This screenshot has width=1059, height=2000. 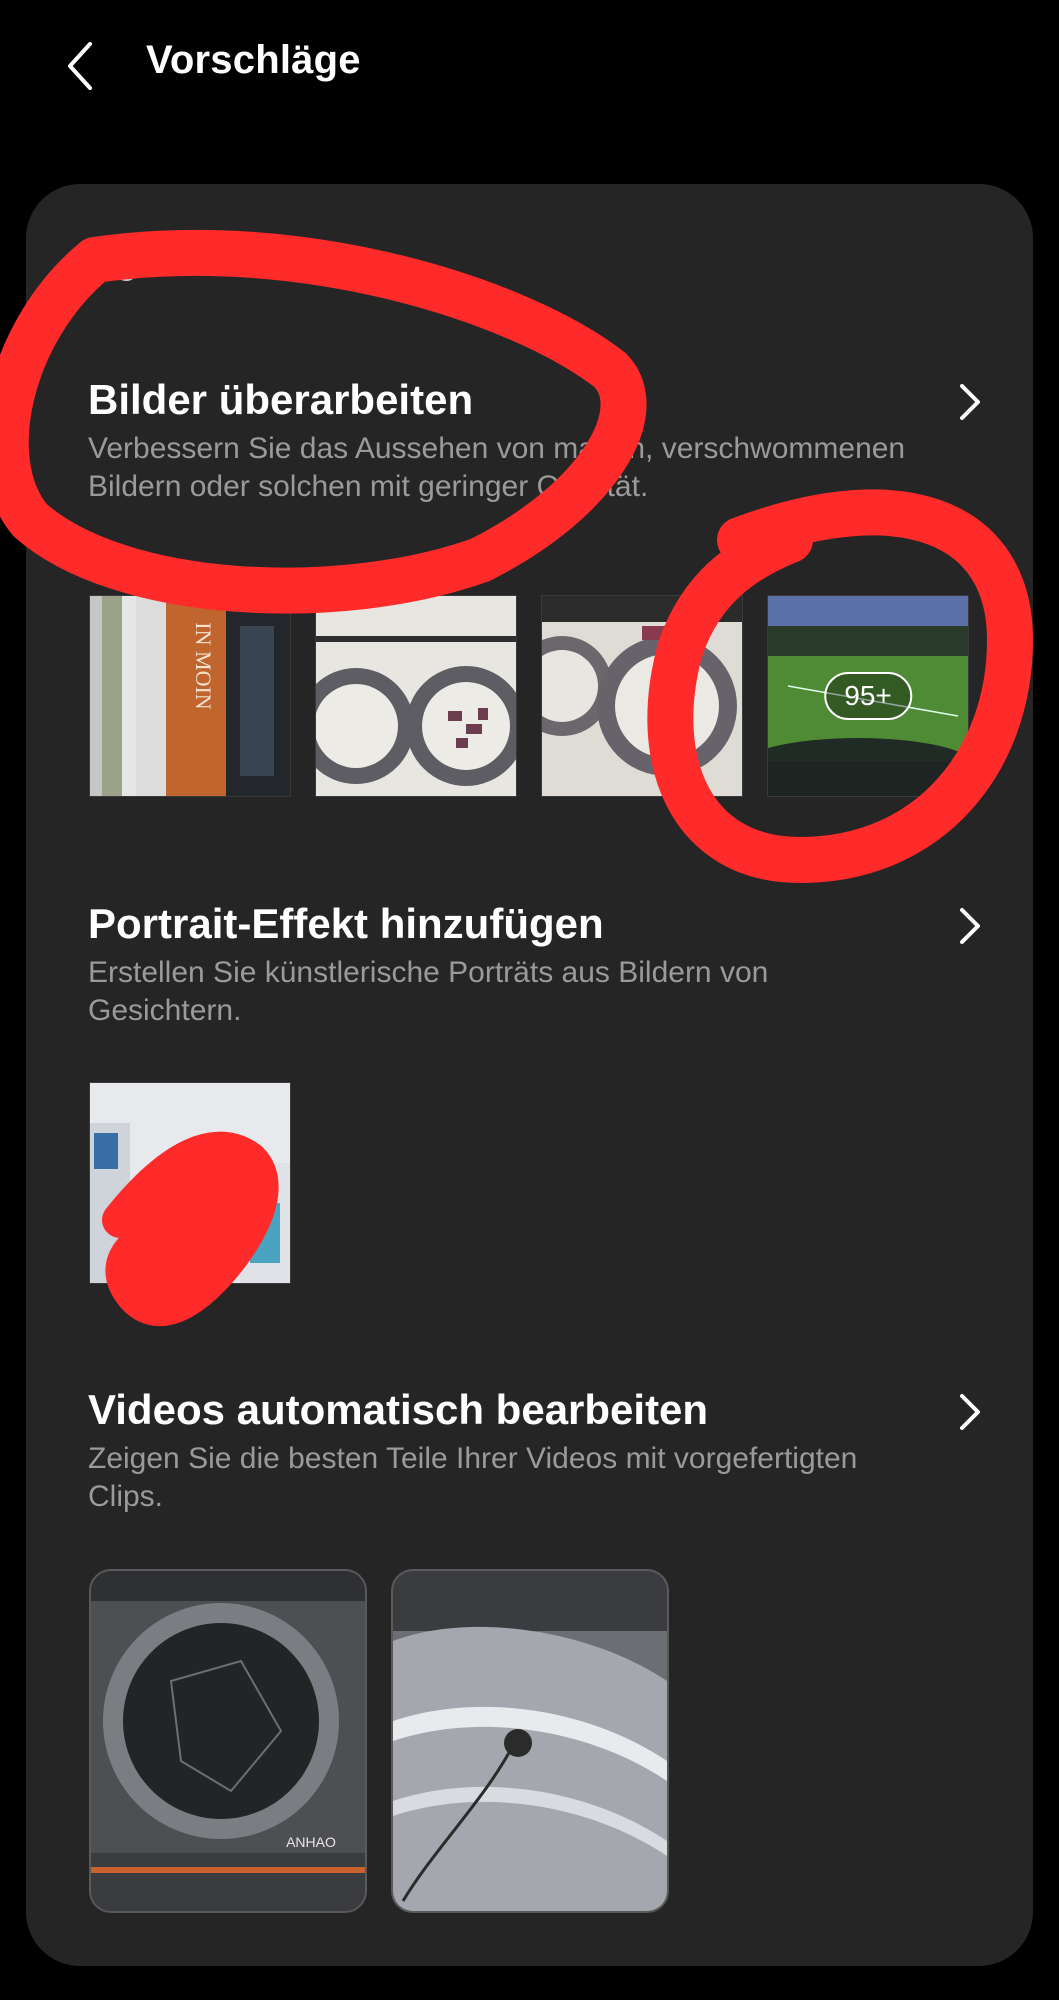 I want to click on section-title: Bilder überarbeiten, so click(x=281, y=399).